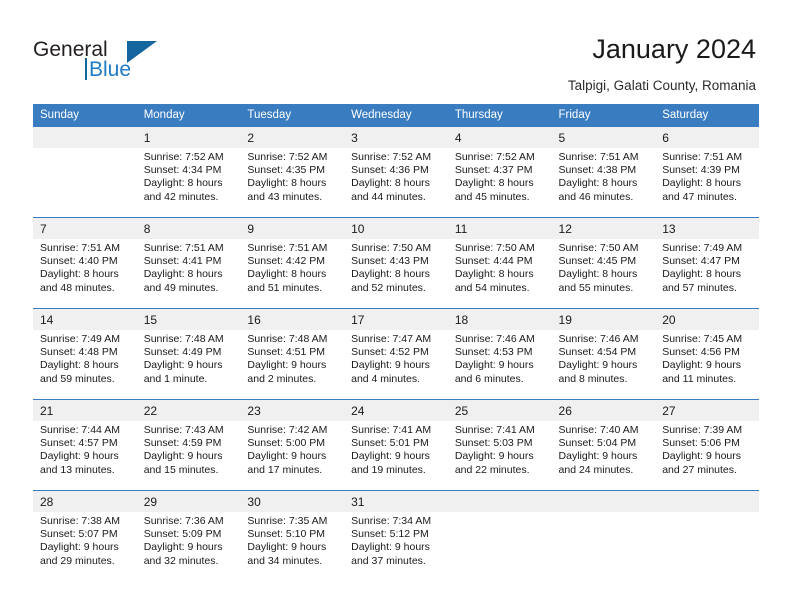 This screenshot has height=612, width=792. I want to click on sunset-time: Sunset: 4:40 PM, so click(79, 261).